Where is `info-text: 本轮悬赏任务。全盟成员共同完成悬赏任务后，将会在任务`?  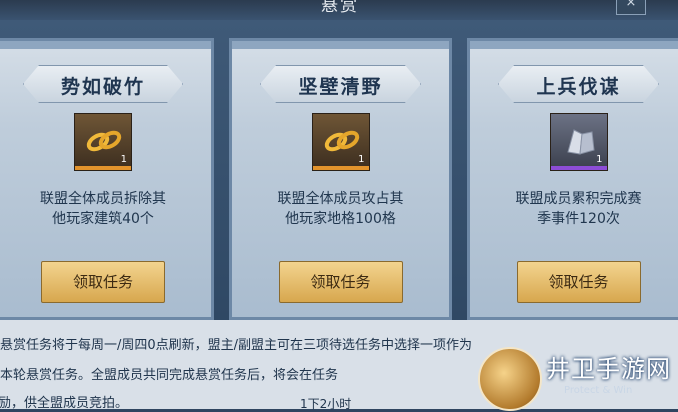 info-text: 本轮悬赏任务。全盟成员共同完成悬赏任务后，将会在任务 is located at coordinates (169, 375).